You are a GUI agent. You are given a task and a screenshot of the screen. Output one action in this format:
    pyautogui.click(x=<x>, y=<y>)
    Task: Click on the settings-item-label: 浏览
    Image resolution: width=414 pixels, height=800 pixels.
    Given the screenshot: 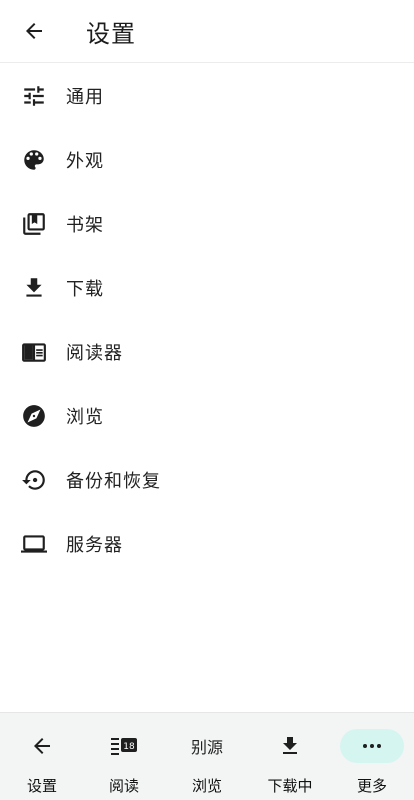 What is the action you would take?
    pyautogui.click(x=85, y=417)
    